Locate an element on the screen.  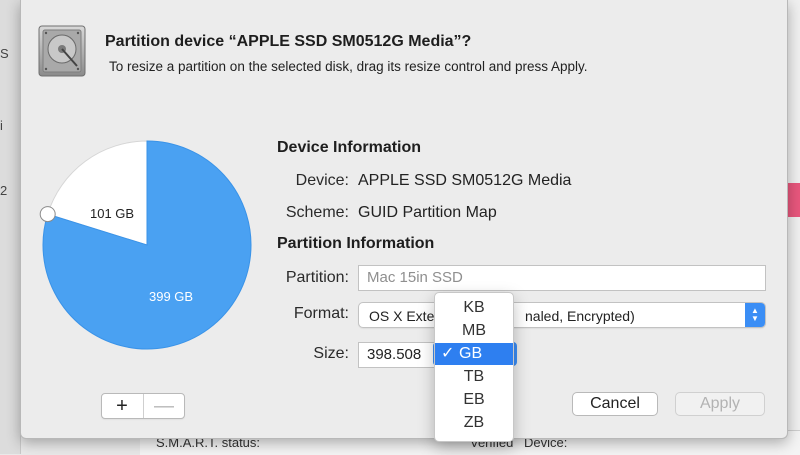
menu-item-tb: TB is located at coordinates (474, 377).